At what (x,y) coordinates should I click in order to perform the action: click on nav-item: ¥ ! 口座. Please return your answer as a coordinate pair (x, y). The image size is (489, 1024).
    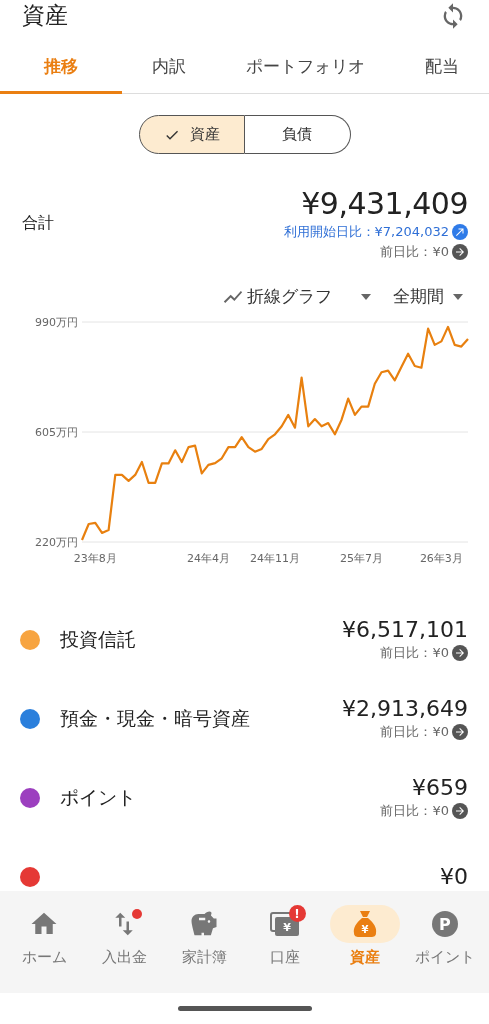
    Looking at the image, I should click on (284, 949).